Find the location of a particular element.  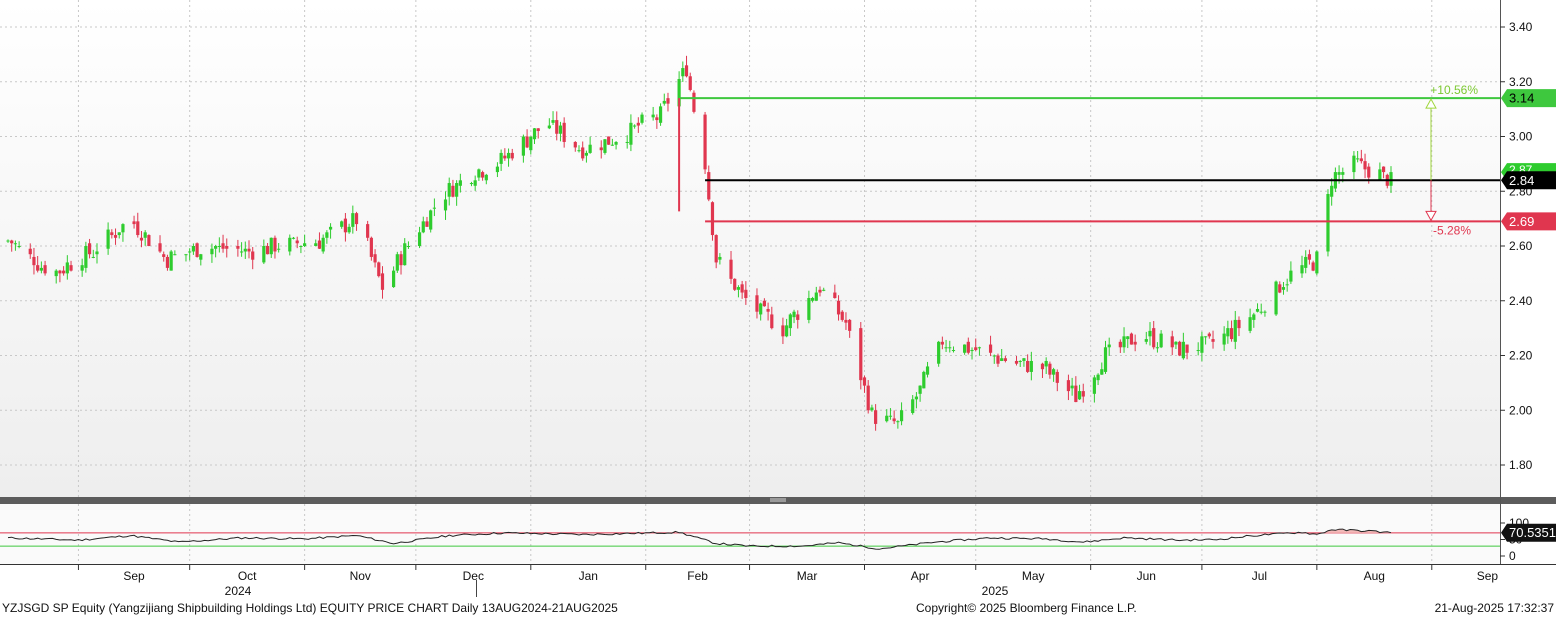

x-tick-label: Jun is located at coordinates (1146, 576).